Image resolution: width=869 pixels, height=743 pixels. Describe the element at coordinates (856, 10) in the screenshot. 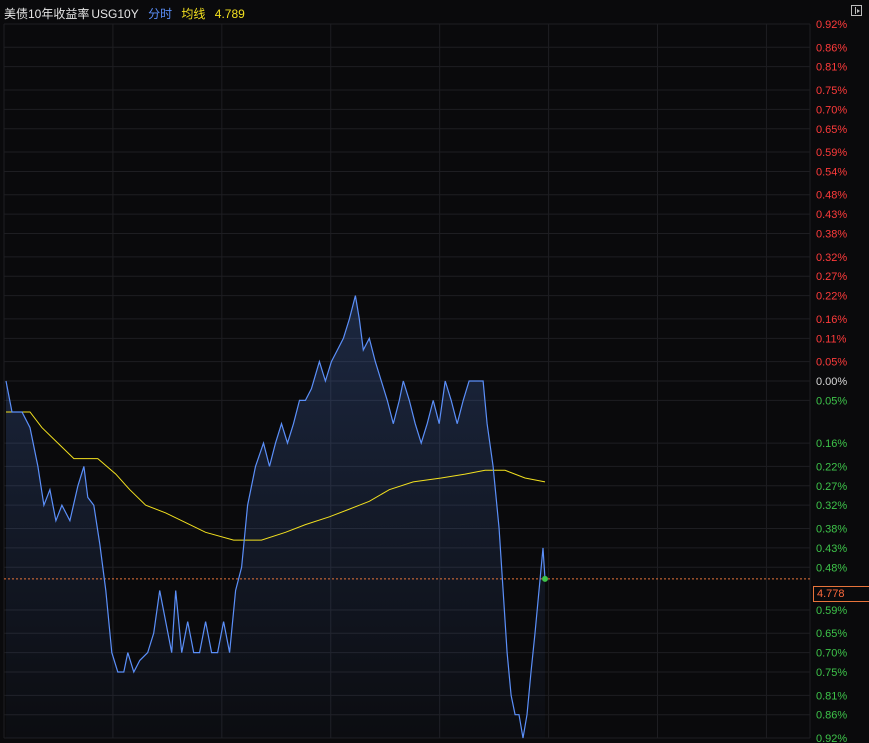

I see `expand-panel-icon` at that location.